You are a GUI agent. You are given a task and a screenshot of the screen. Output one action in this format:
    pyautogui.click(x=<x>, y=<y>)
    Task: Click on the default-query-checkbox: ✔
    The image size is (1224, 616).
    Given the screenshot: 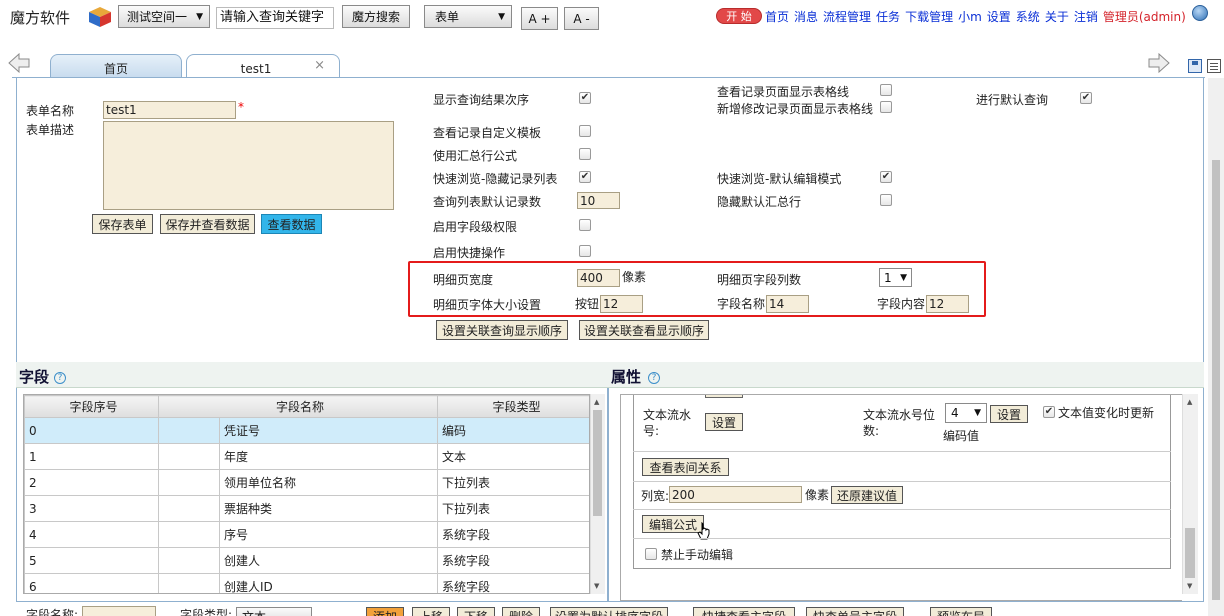 What is the action you would take?
    pyautogui.click(x=1086, y=98)
    